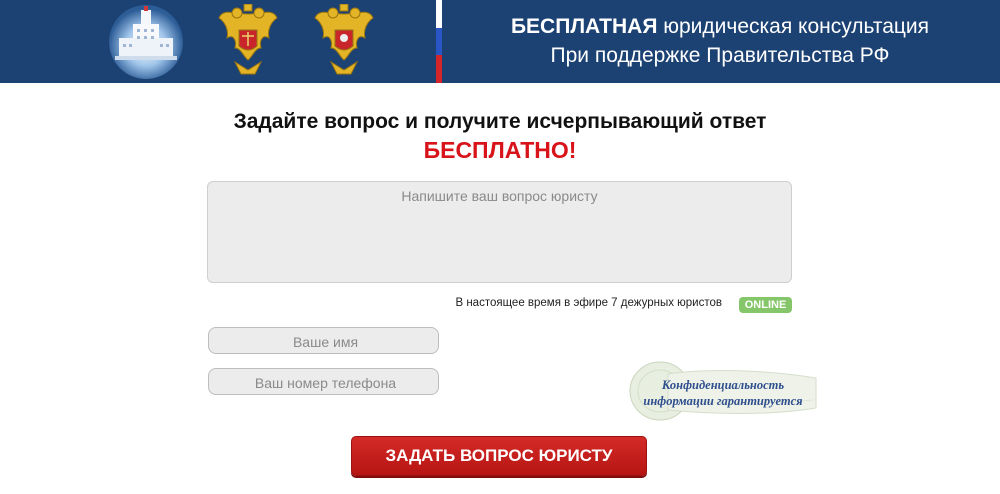 The height and width of the screenshot is (494, 1000). What do you see at coordinates (723, 401) in the screenshot?
I see `confidentiality-line2: информации гарантируется` at bounding box center [723, 401].